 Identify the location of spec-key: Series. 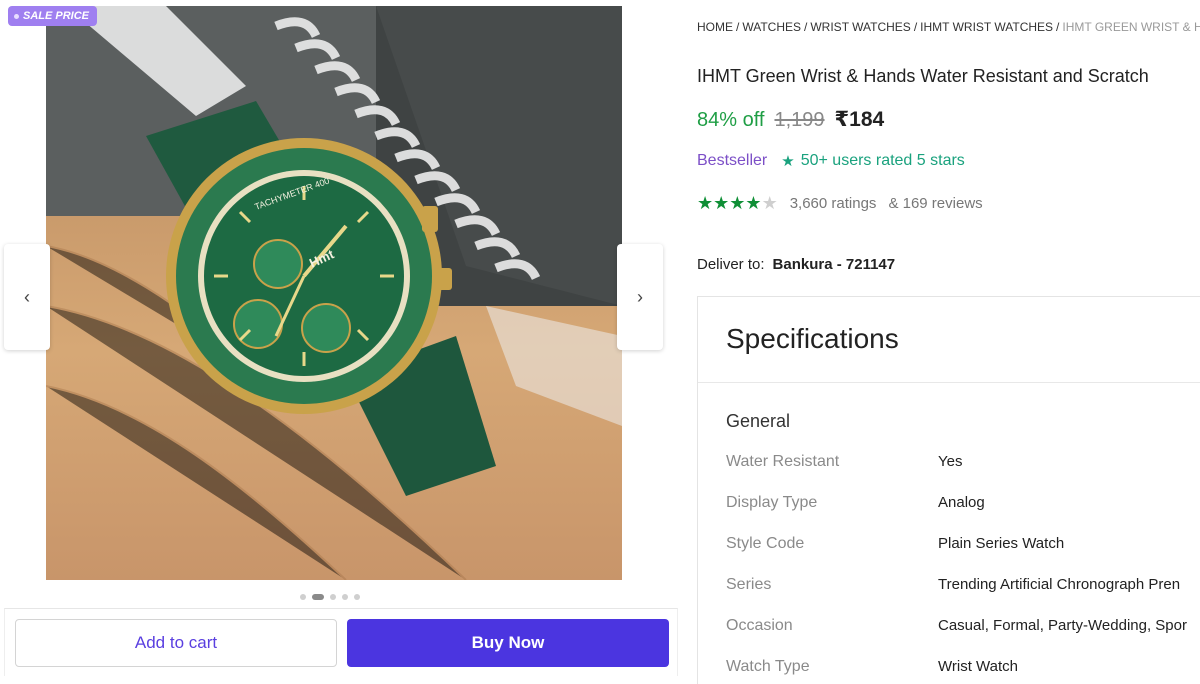
(749, 584).